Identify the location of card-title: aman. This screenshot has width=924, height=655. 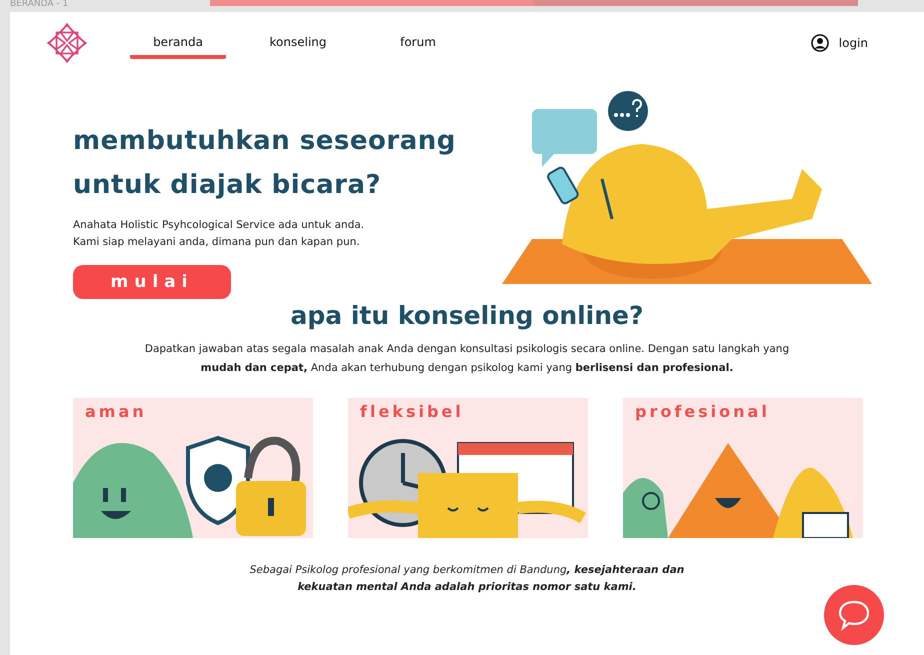
(115, 411).